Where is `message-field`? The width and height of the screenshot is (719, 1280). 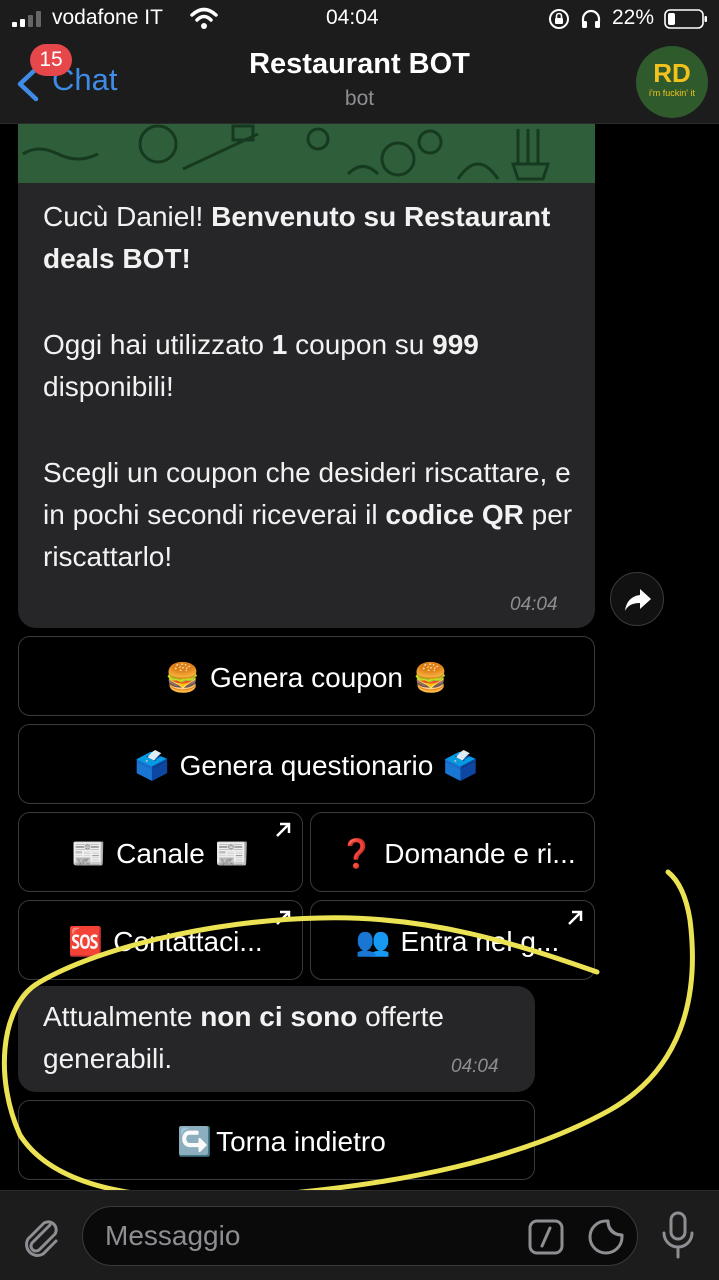 message-field is located at coordinates (360, 1236).